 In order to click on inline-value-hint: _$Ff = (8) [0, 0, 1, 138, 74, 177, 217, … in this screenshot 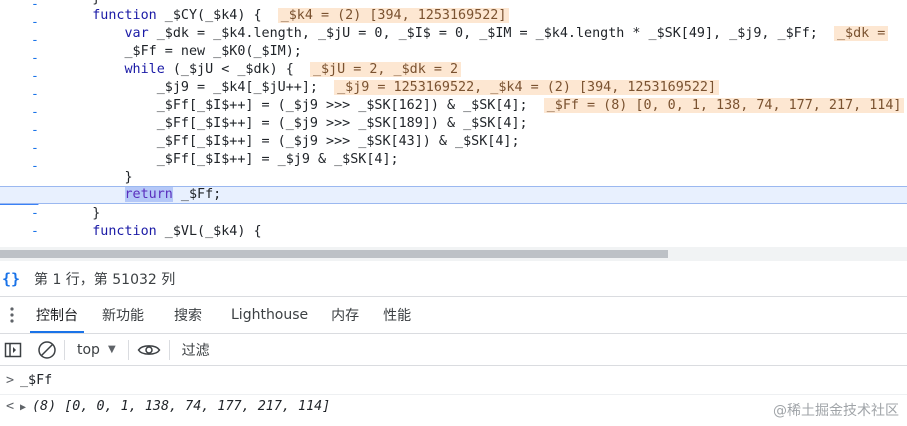, I will do `click(724, 105)`.